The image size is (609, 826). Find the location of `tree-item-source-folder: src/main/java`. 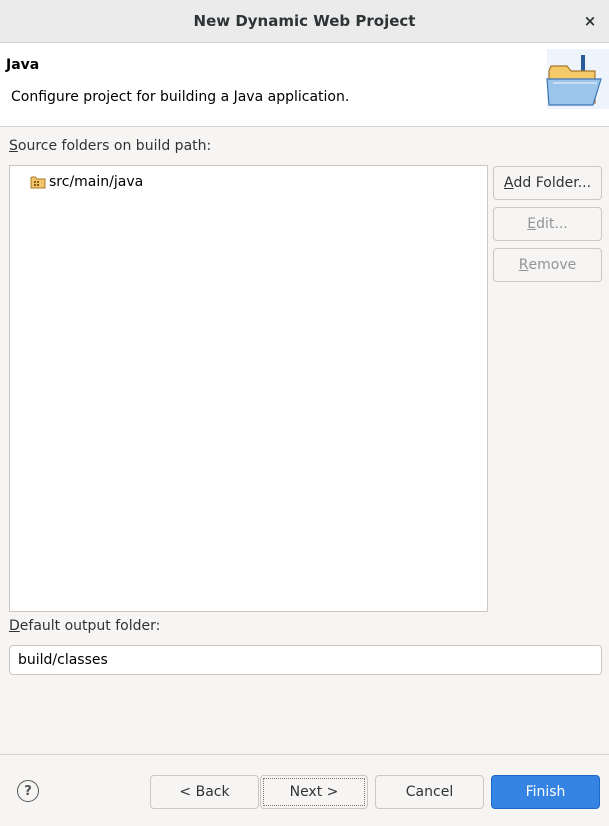

tree-item-source-folder: src/main/java is located at coordinates (86, 182).